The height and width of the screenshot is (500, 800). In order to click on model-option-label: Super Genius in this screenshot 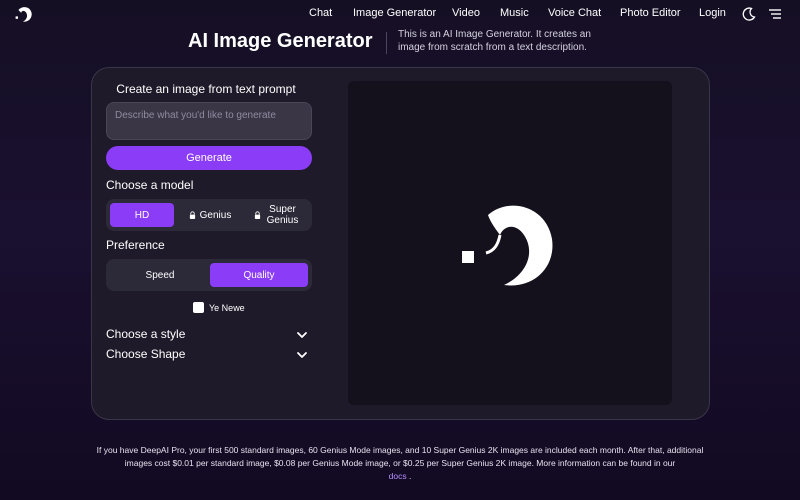, I will do `click(282, 215)`.